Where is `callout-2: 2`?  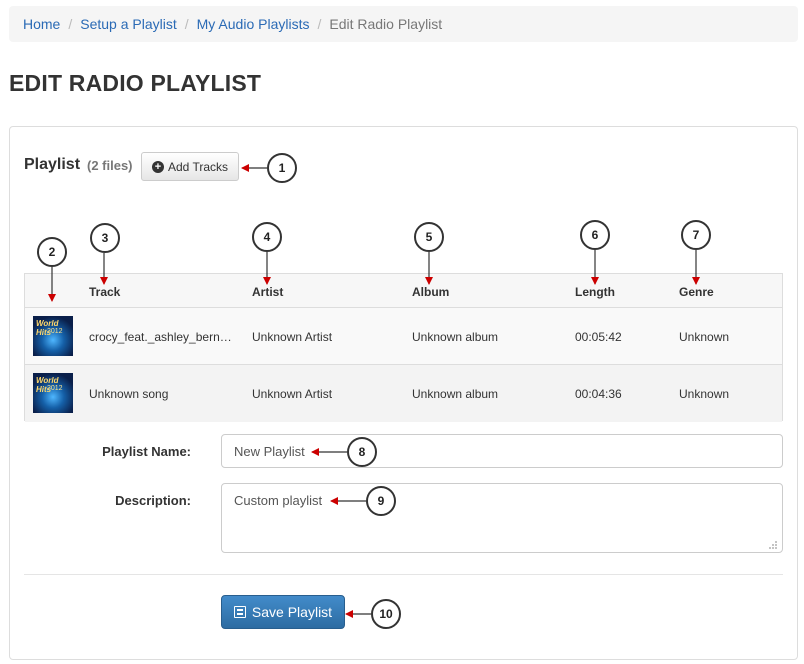 callout-2: 2 is located at coordinates (52, 252).